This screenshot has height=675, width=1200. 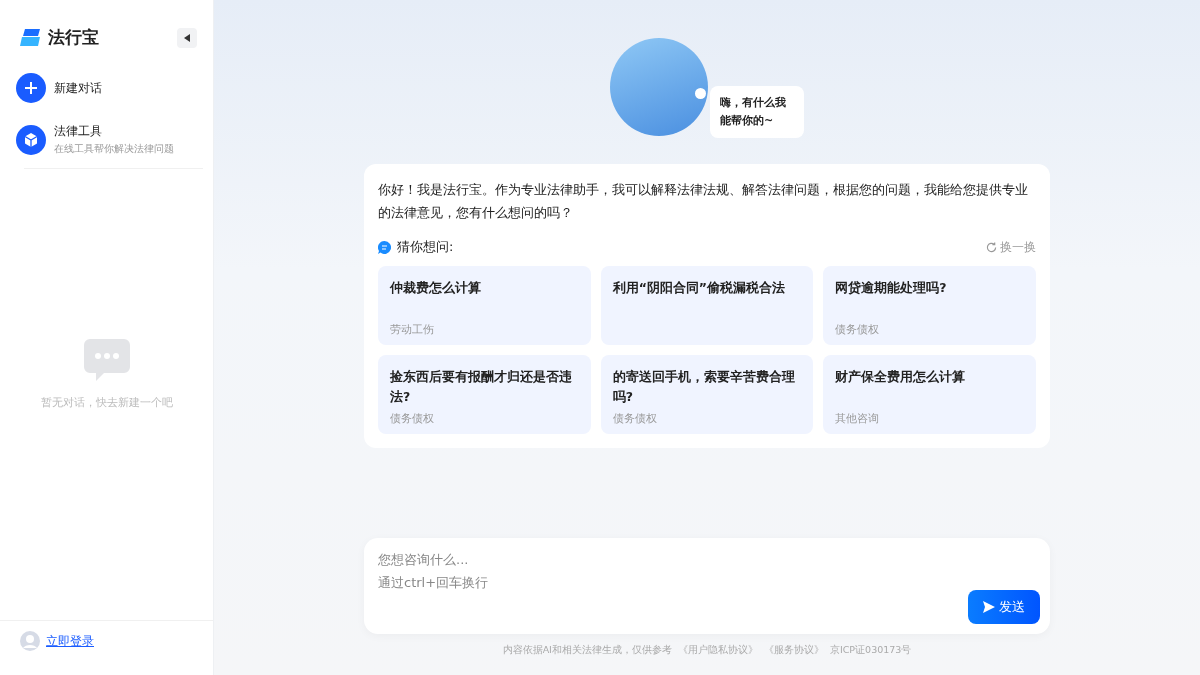 What do you see at coordinates (384, 247) in the screenshot?
I see `chat-icon` at bounding box center [384, 247].